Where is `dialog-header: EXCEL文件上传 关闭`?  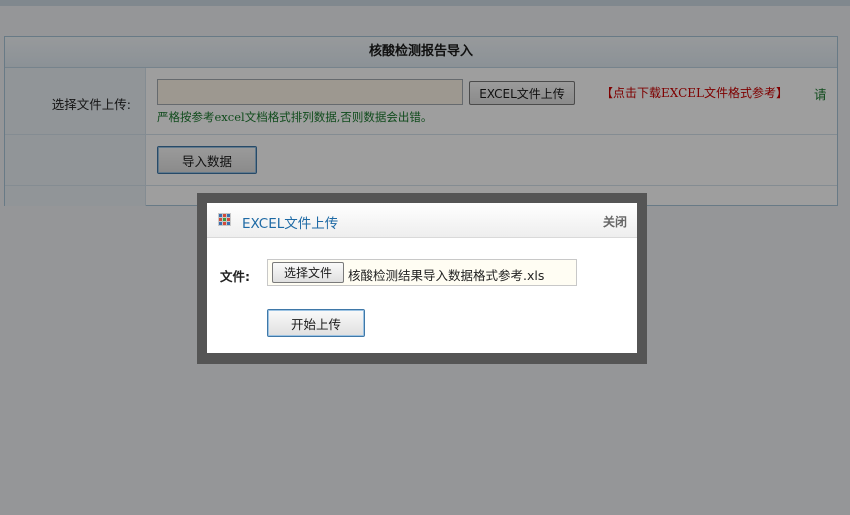
dialog-header: EXCEL文件上传 关闭 is located at coordinates (422, 220).